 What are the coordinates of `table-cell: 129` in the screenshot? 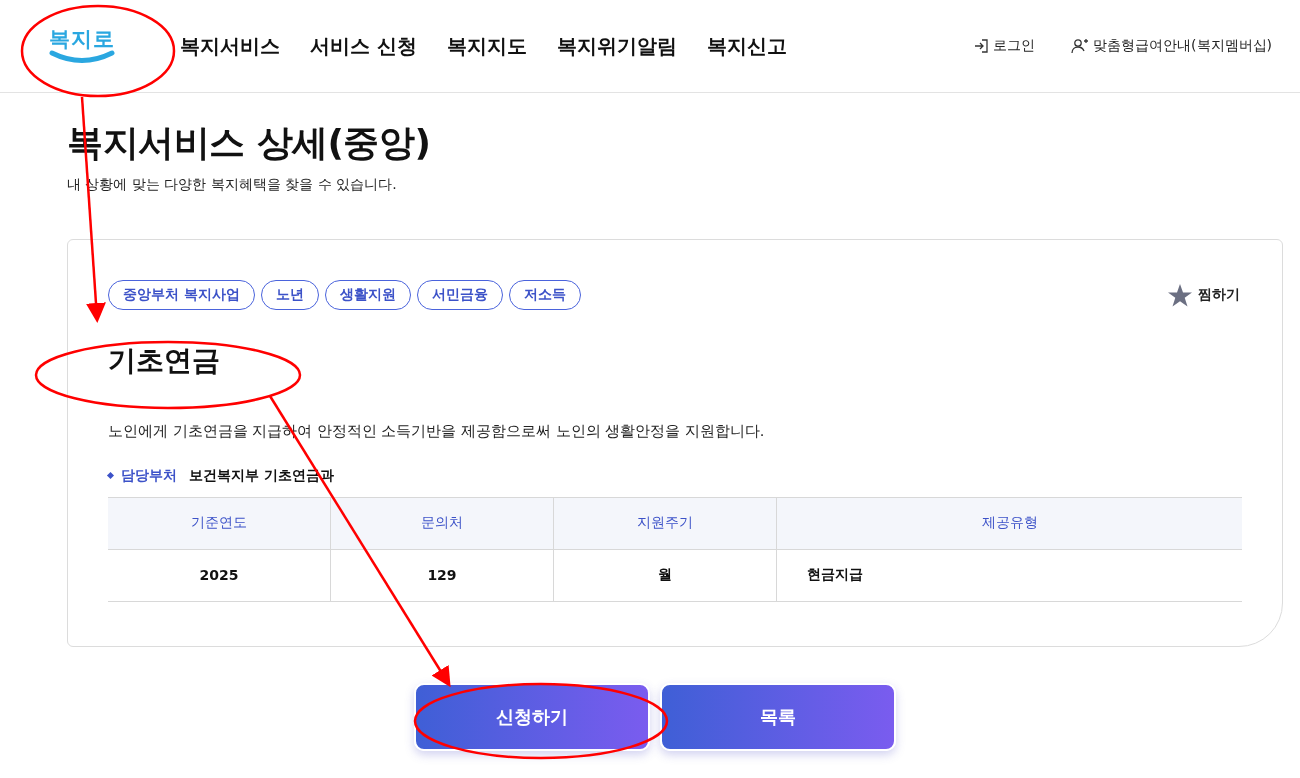 It's located at (442, 575).